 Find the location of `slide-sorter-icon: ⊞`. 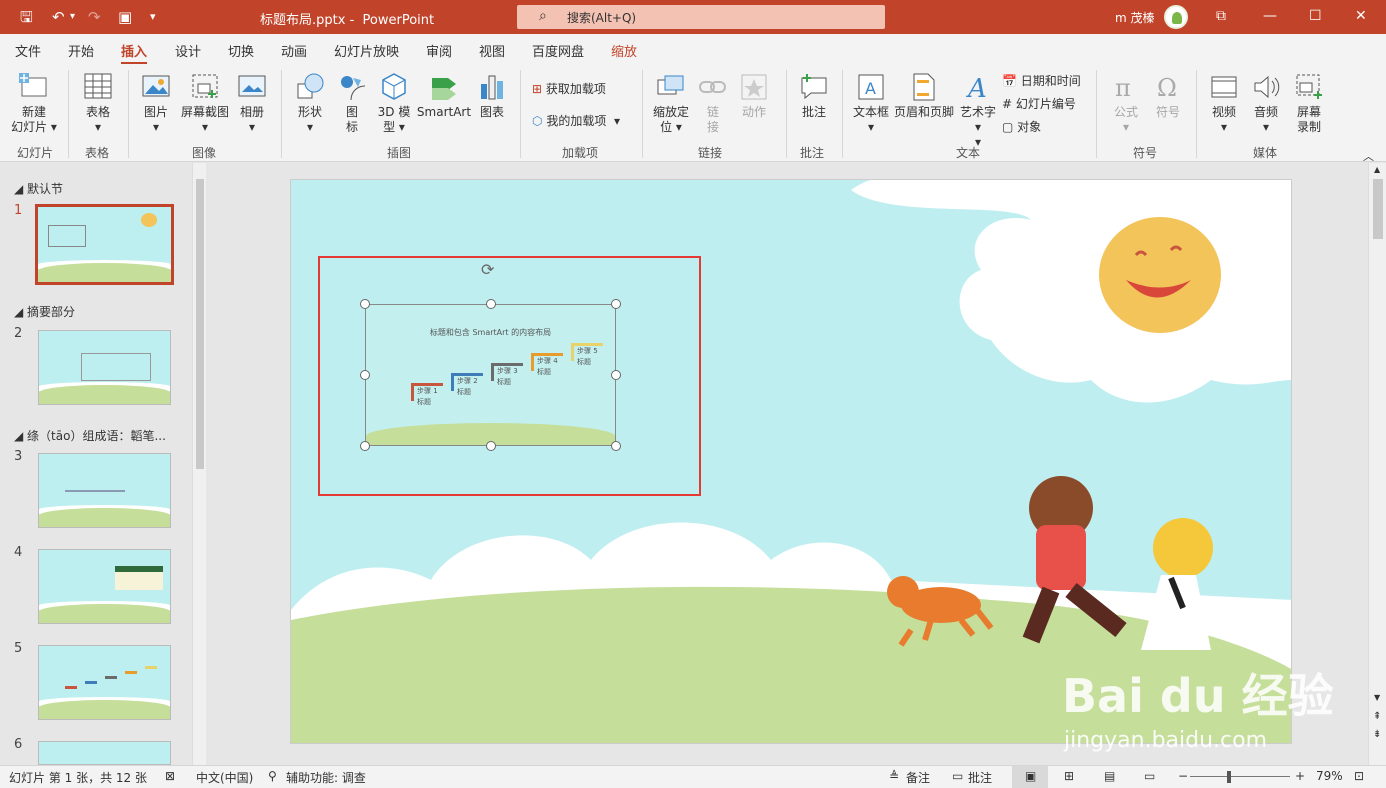

slide-sorter-icon: ⊞ is located at coordinates (1069, 776).